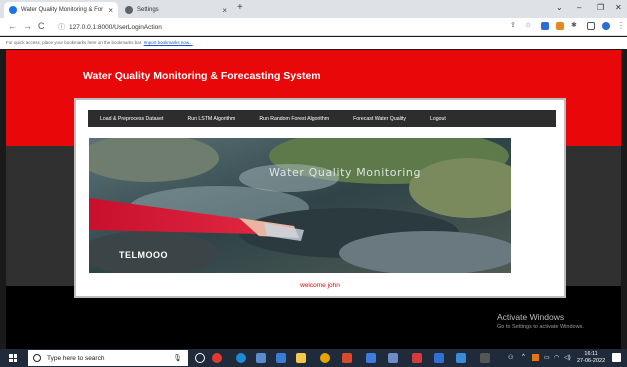  Describe the element at coordinates (523, 357) in the screenshot. I see `show-hidden-icons: ^` at that location.